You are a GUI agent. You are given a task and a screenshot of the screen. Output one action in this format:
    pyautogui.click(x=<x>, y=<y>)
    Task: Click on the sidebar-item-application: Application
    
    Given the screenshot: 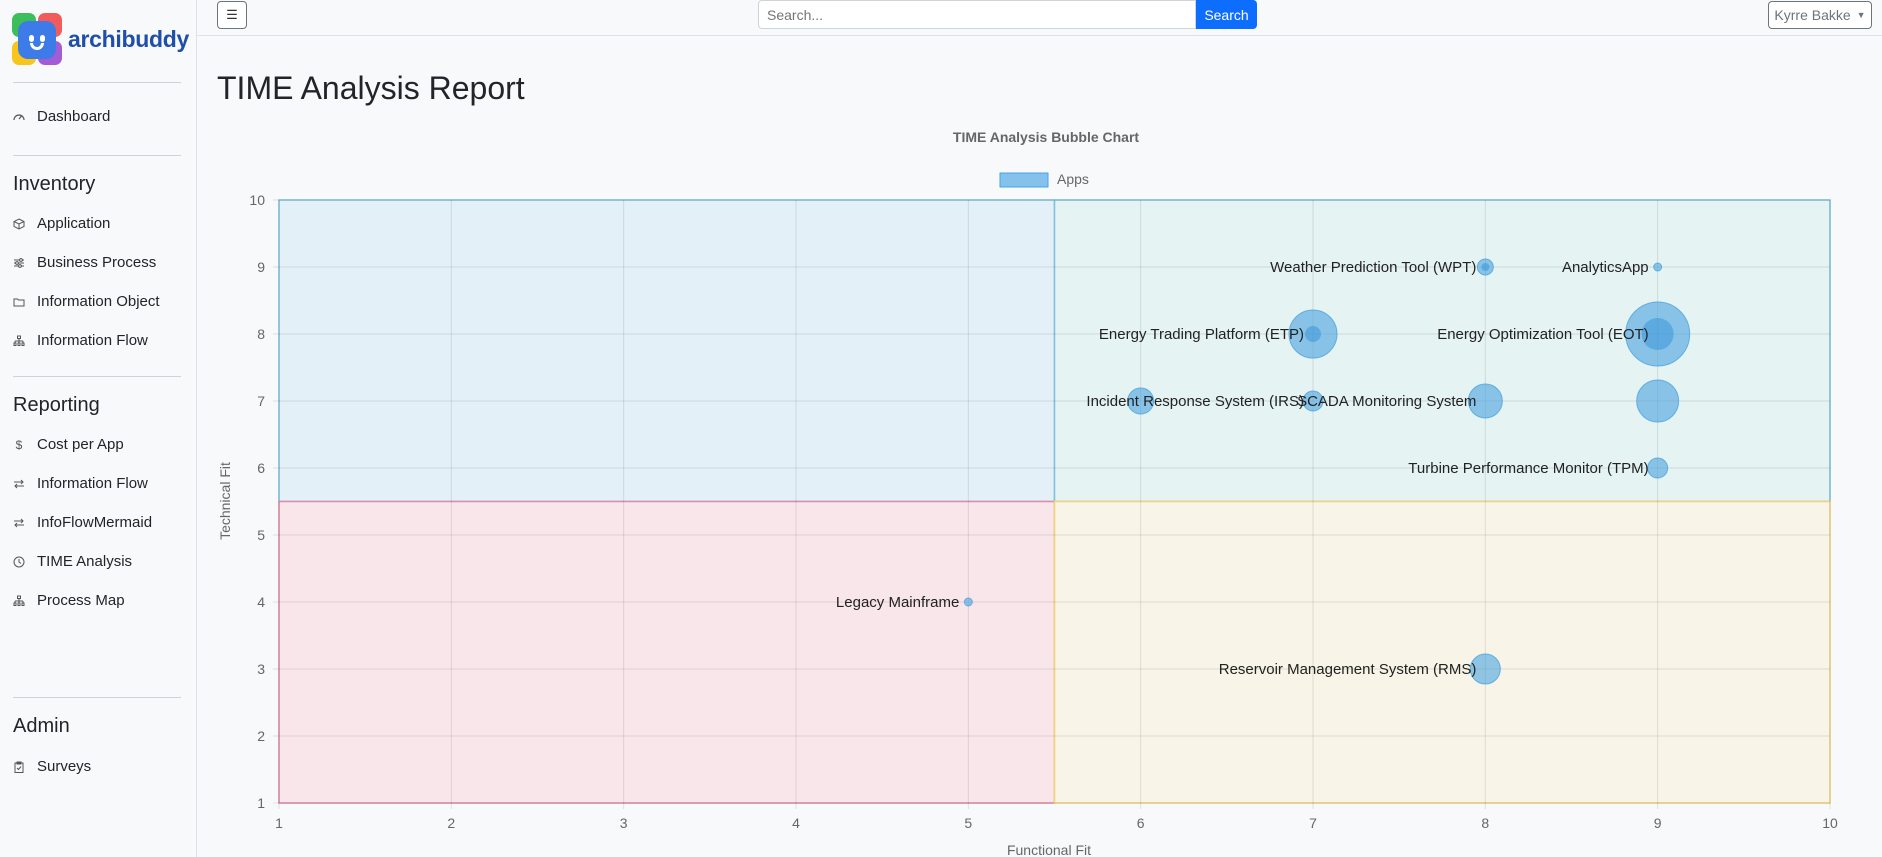 What is the action you would take?
    pyautogui.click(x=61, y=223)
    